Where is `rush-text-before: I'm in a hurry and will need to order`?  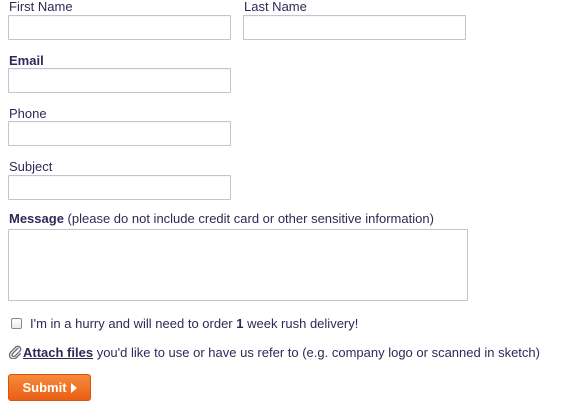
rush-text-before: I'm in a hurry and will need to order is located at coordinates (133, 323).